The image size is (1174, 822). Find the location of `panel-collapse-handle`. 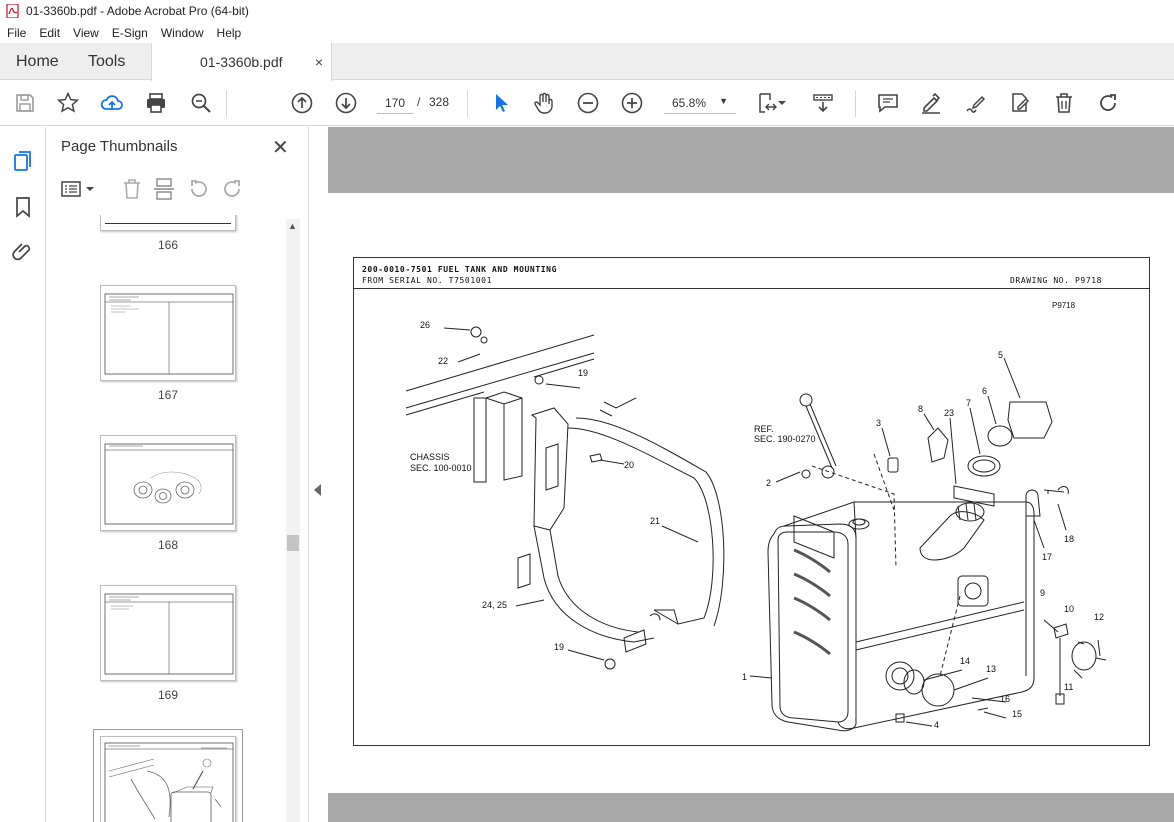

panel-collapse-handle is located at coordinates (318, 474).